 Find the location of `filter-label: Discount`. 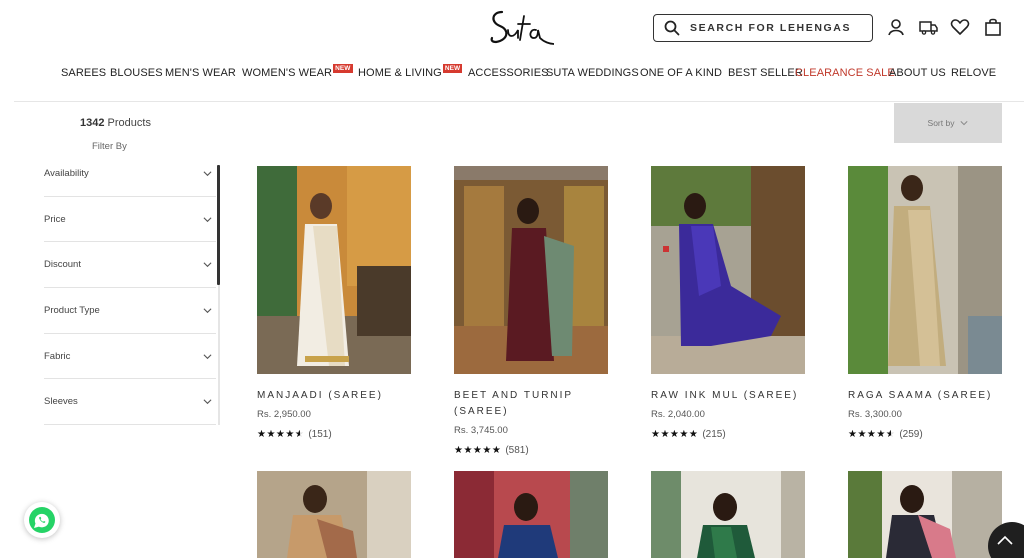

filter-label: Discount is located at coordinates (62, 265).